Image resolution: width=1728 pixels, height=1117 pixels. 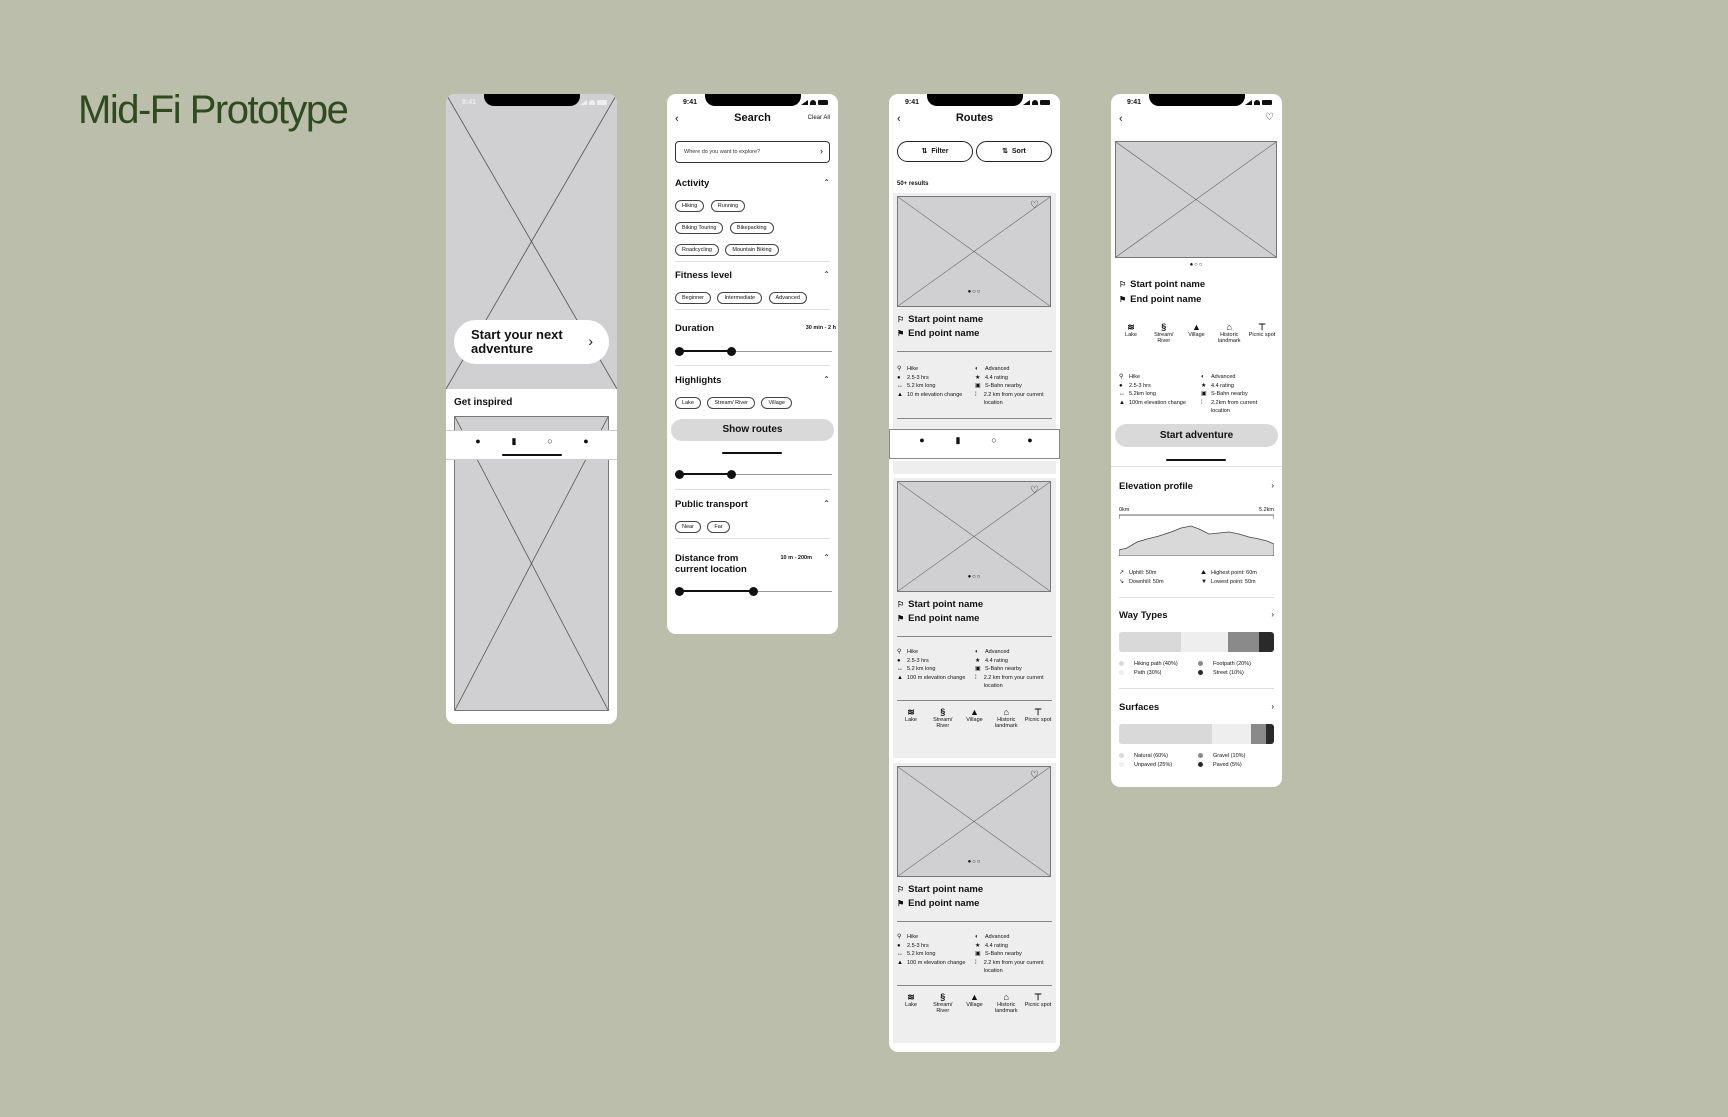 I want to click on sort-button: ⇅ Sort, so click(x=1014, y=151).